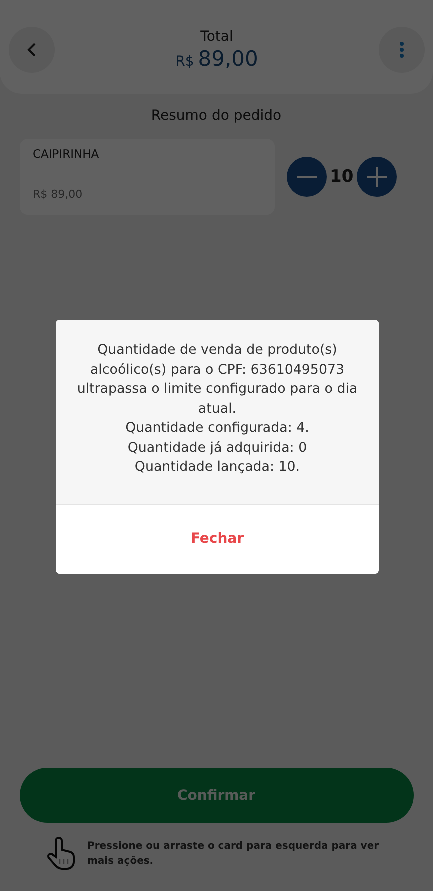  I want to click on dialog-detail: Quantidade configurada: 4., so click(217, 429).